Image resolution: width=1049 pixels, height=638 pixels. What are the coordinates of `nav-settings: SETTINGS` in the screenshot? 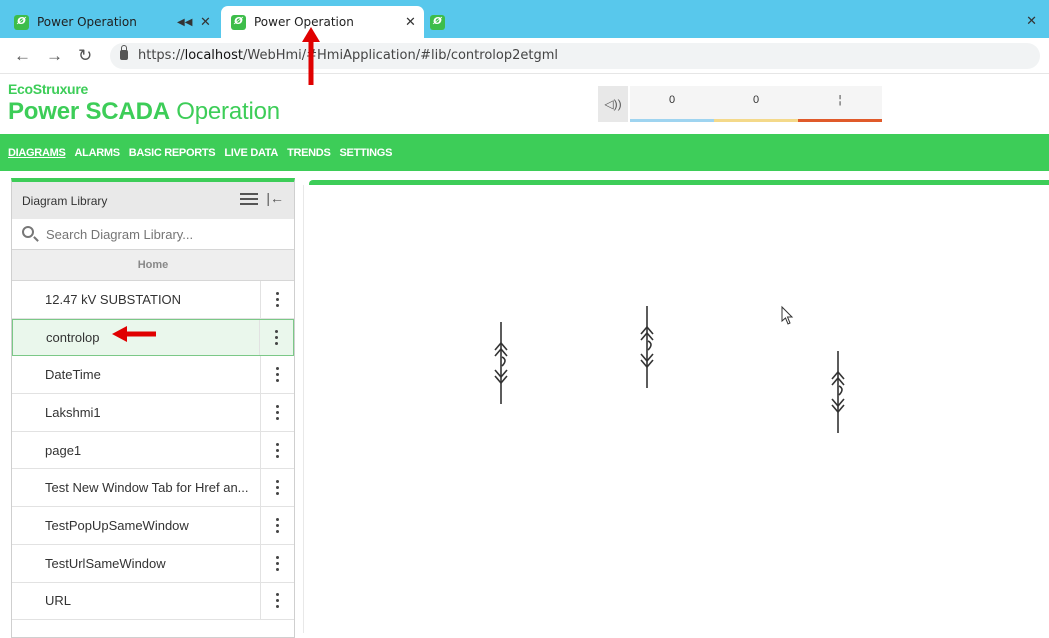 It's located at (366, 153).